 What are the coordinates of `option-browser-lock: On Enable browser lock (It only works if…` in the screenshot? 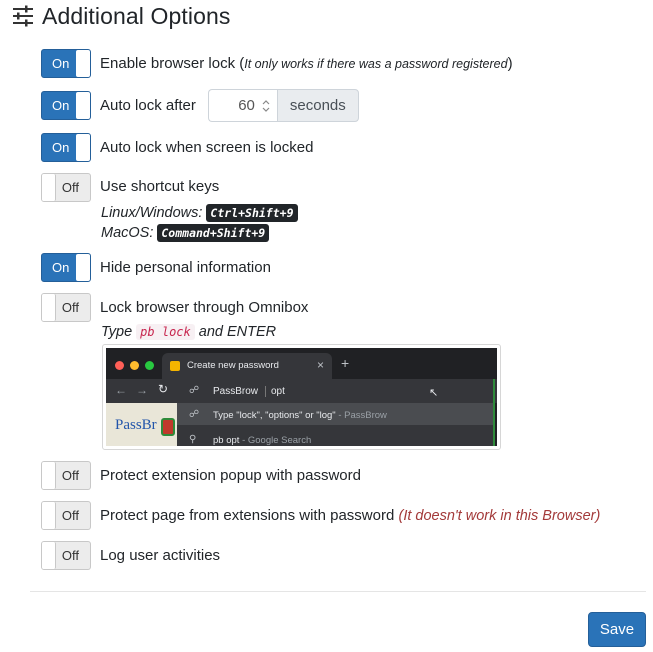 It's located at (277, 63).